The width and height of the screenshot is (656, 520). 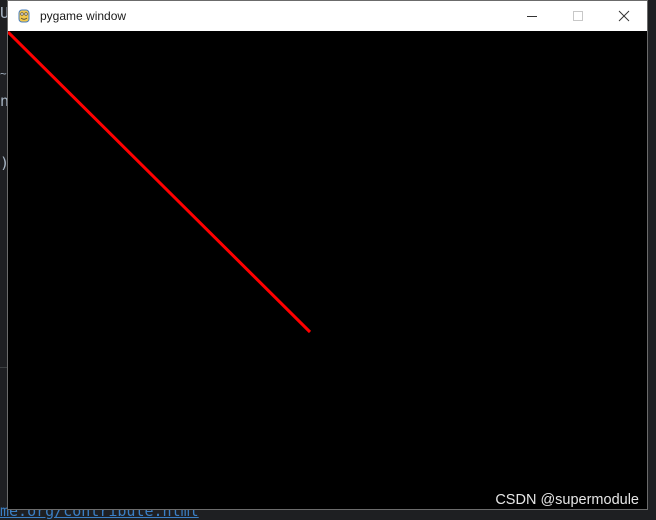 I want to click on window-controls, so click(x=578, y=16).